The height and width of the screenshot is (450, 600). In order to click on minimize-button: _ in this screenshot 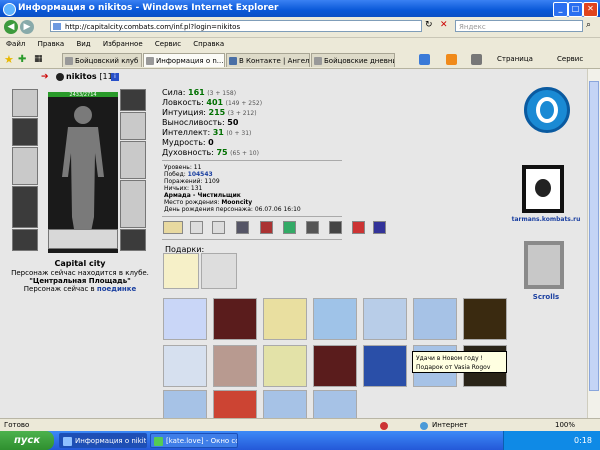, I will do `click(560, 9)`.